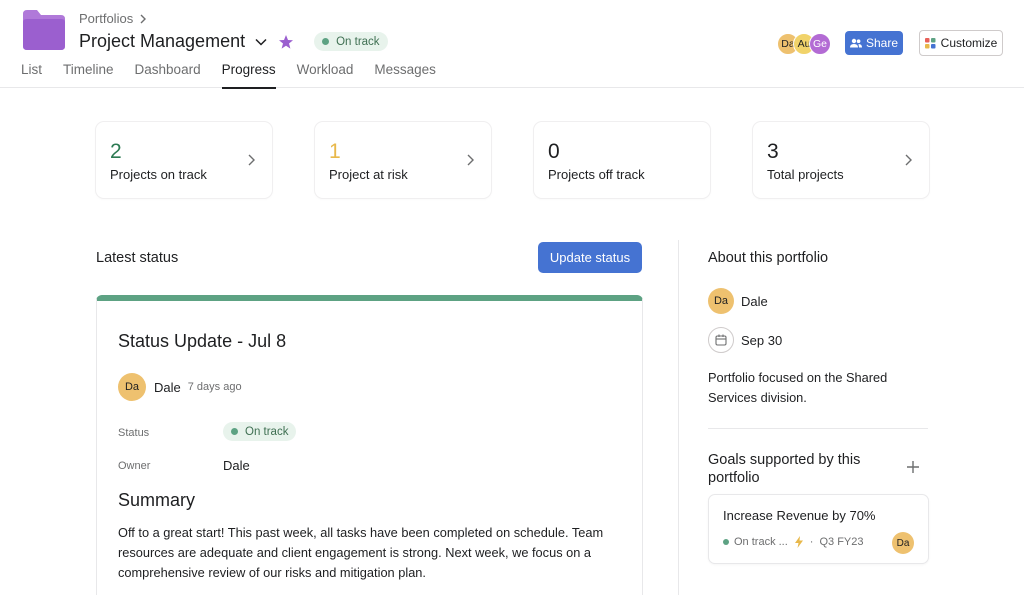 The width and height of the screenshot is (1024, 595). What do you see at coordinates (913, 467) in the screenshot?
I see `plus-icon` at bounding box center [913, 467].